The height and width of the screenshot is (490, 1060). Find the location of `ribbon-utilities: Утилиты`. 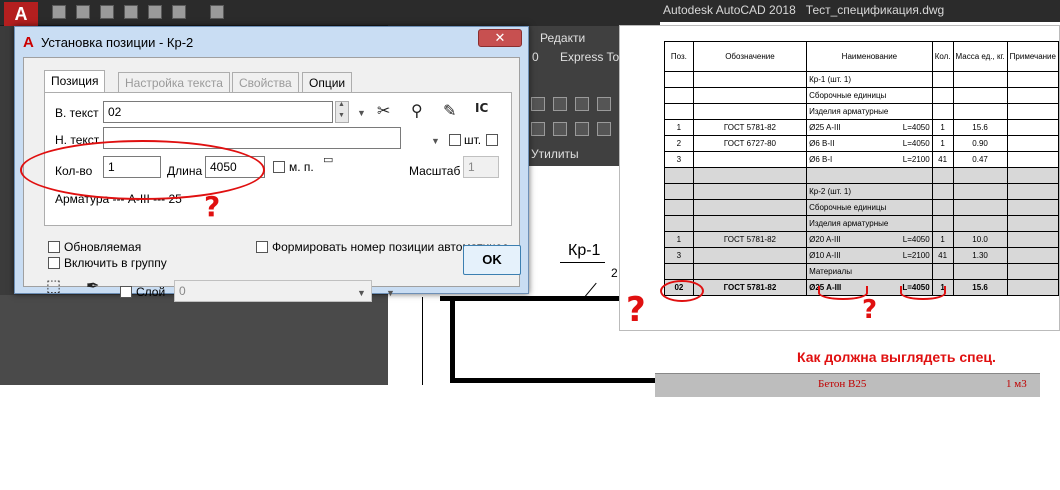

ribbon-utilities: Утилиты is located at coordinates (555, 154).